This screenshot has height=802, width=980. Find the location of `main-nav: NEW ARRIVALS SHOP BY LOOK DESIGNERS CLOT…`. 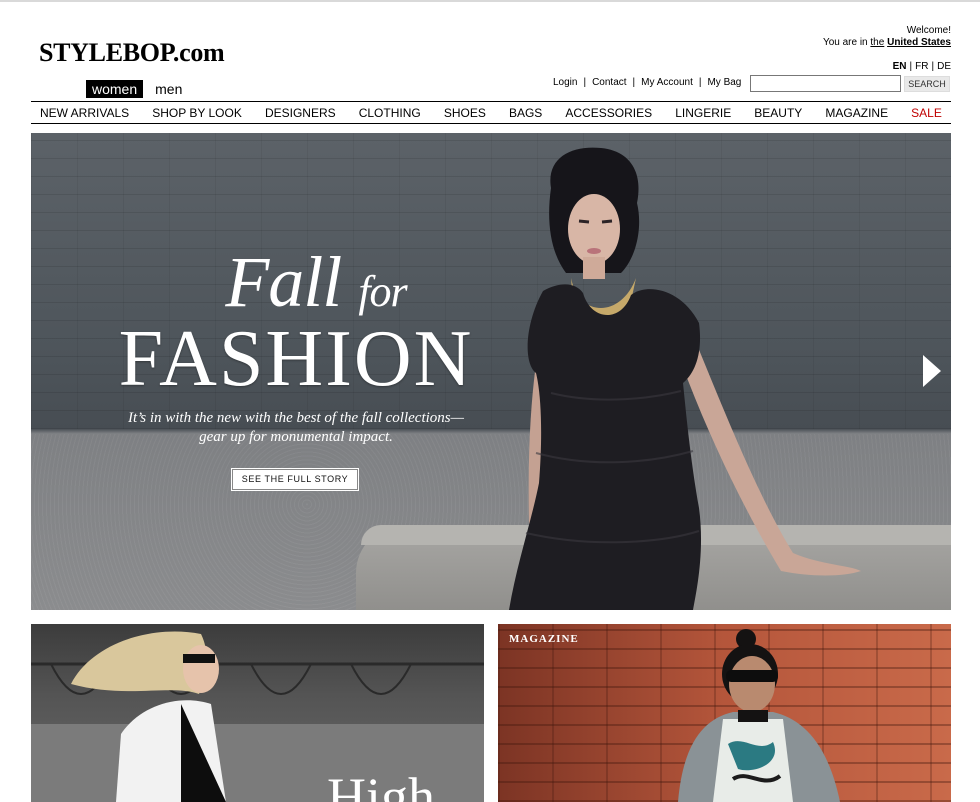

main-nav: NEW ARRIVALS SHOP BY LOOK DESIGNERS CLOT… is located at coordinates (491, 112).